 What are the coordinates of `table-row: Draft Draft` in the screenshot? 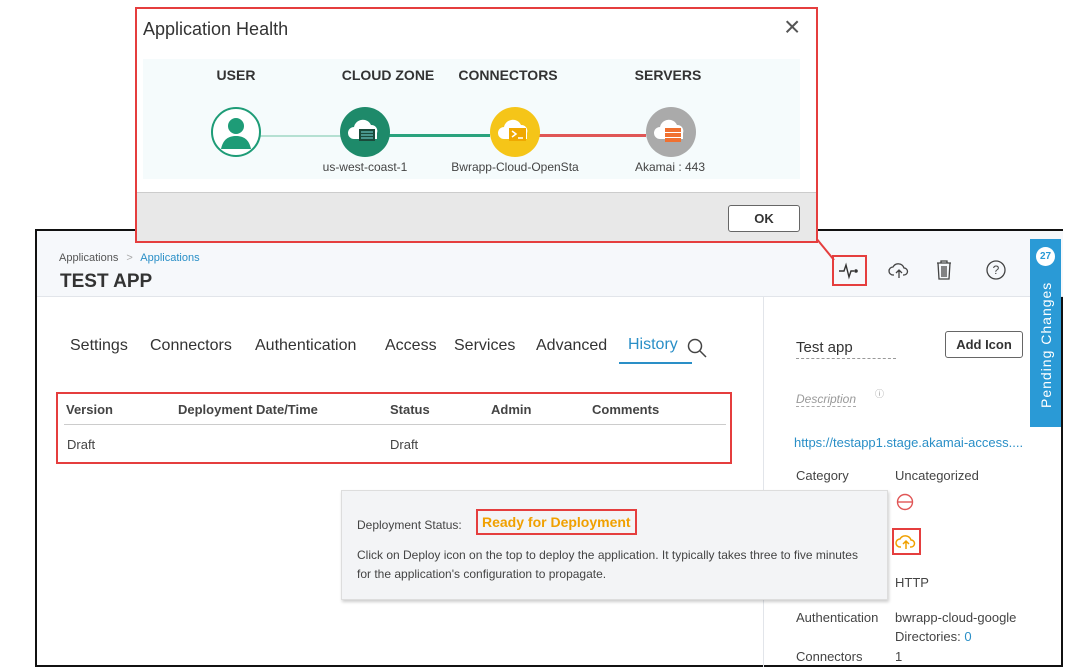 It's located at (394, 443).